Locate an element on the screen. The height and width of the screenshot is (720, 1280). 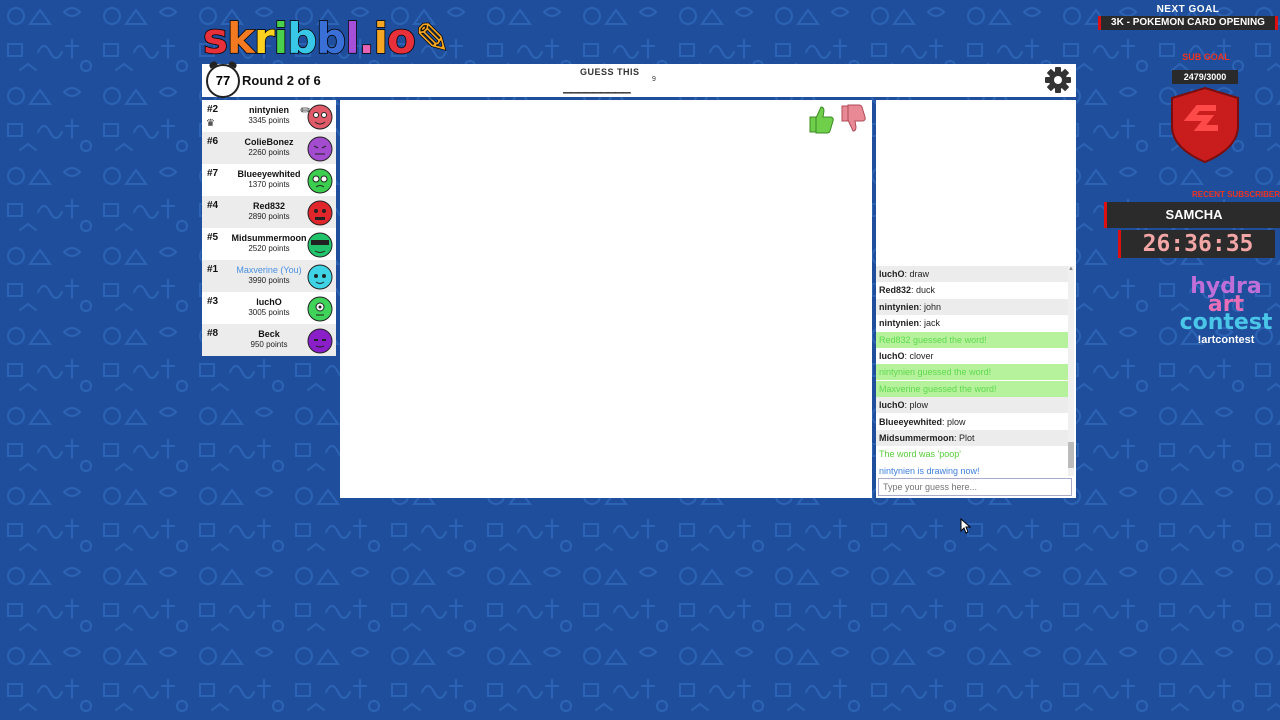
player-name: ColieBonez is located at coordinates (269, 142).